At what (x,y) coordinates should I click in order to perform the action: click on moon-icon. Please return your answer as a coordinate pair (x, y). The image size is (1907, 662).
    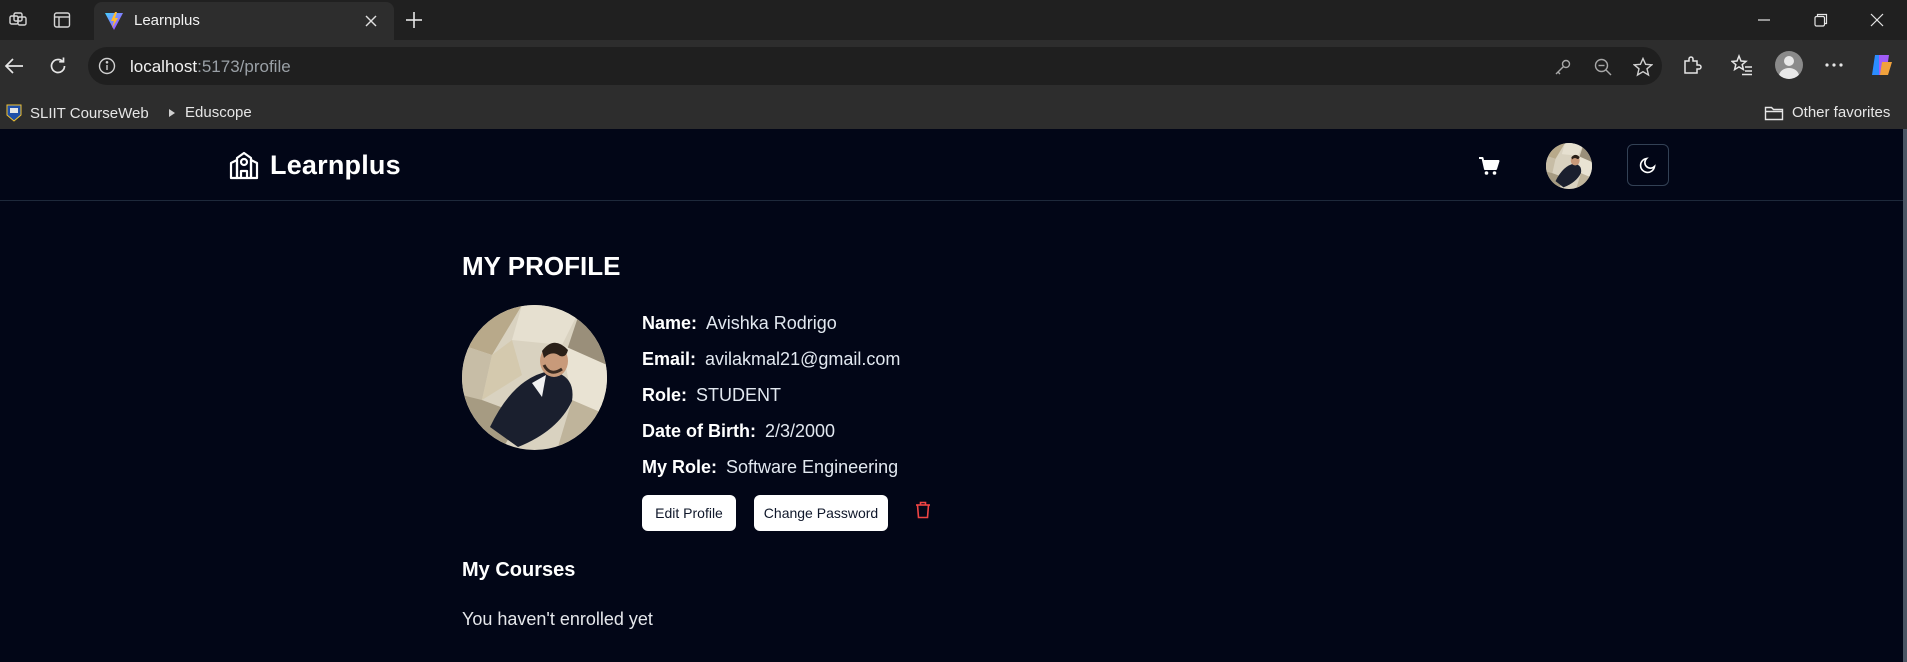
    Looking at the image, I should click on (1647, 165).